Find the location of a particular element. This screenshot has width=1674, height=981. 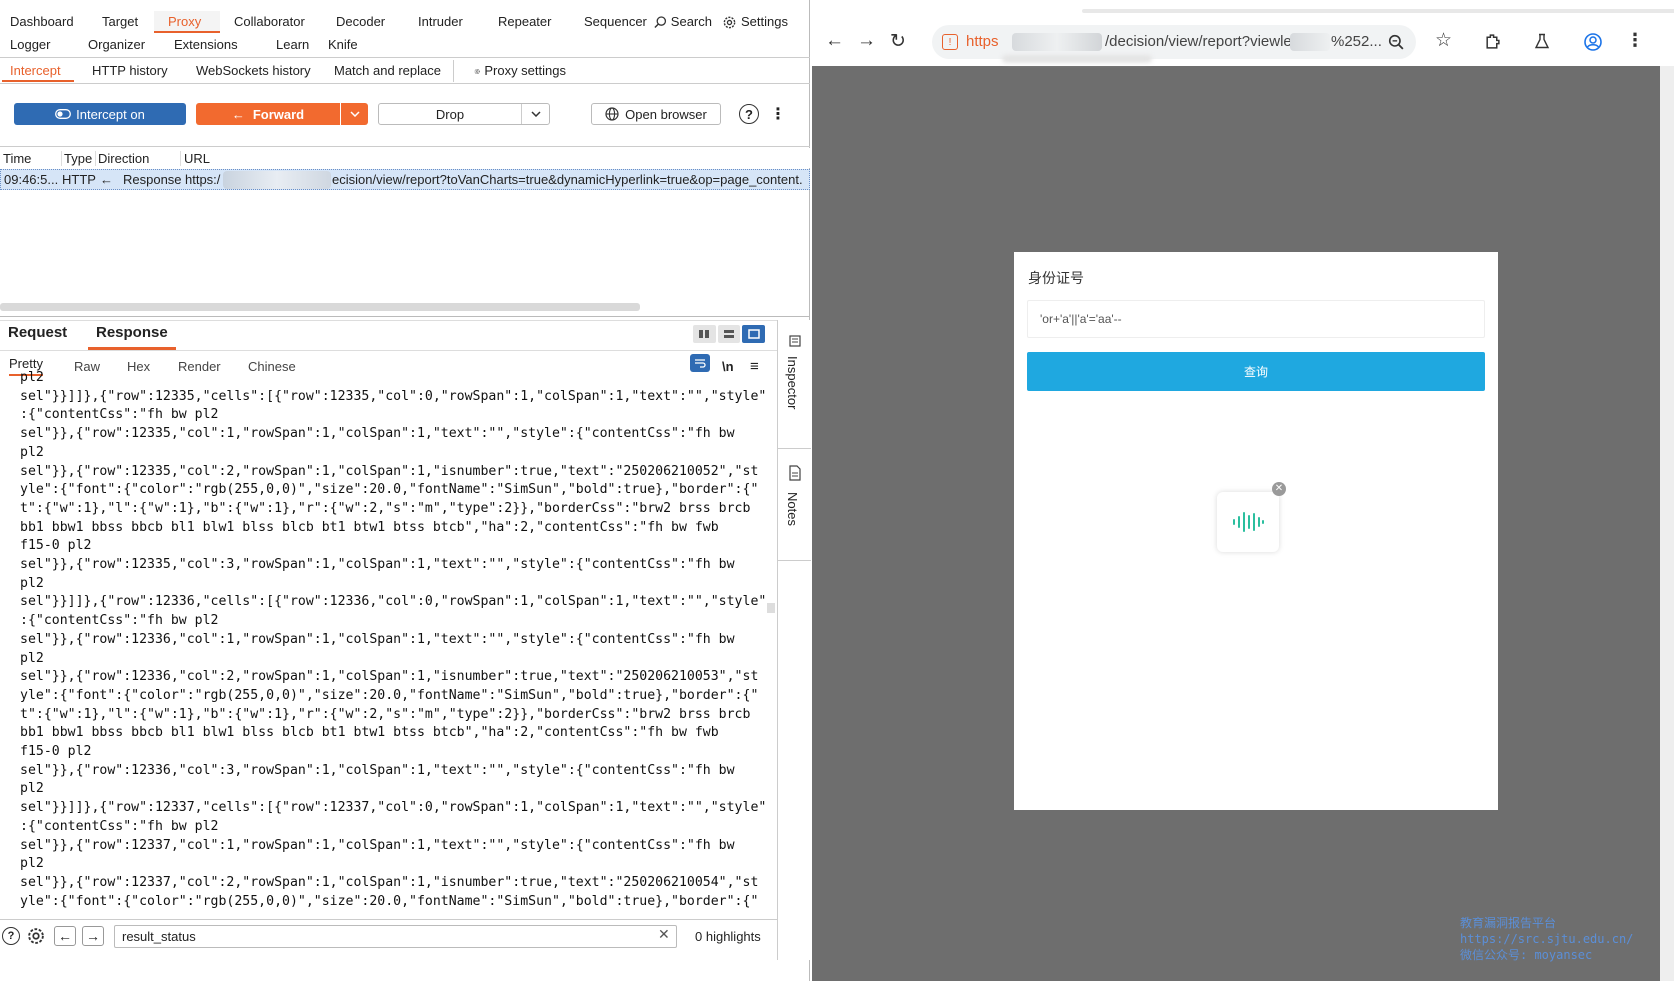

tab-organizer: Organizer is located at coordinates (123, 45).